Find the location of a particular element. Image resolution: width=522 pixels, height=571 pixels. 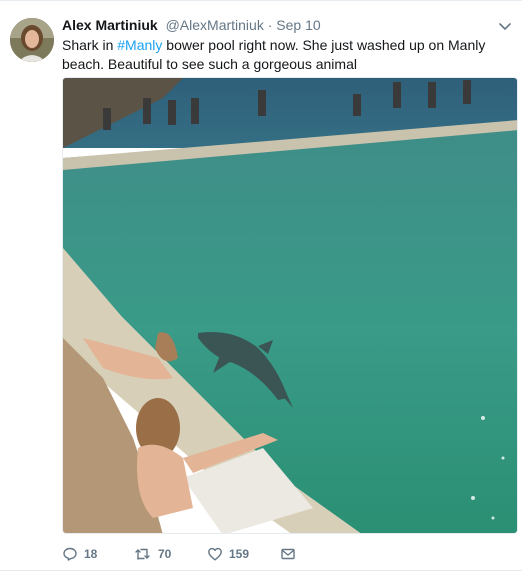

author-name: Alex Martiniuk is located at coordinates (110, 25).